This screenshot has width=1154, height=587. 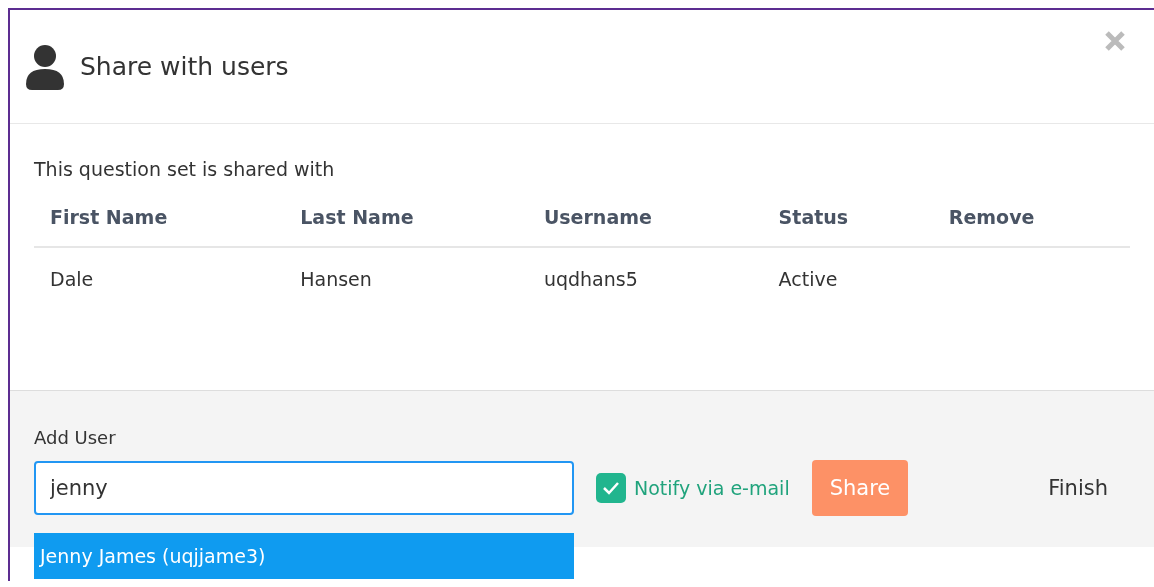 What do you see at coordinates (304, 556) in the screenshot?
I see `suggestion-item: Jenny James (uqjjame3)` at bounding box center [304, 556].